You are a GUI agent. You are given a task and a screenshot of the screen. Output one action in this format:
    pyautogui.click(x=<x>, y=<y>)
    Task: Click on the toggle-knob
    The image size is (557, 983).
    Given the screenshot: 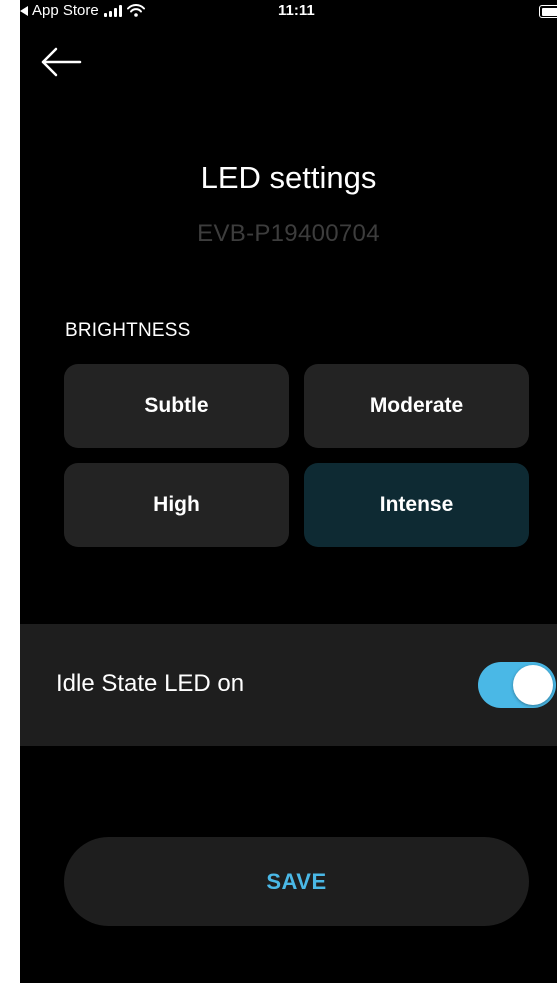 What is the action you would take?
    pyautogui.click(x=533, y=685)
    